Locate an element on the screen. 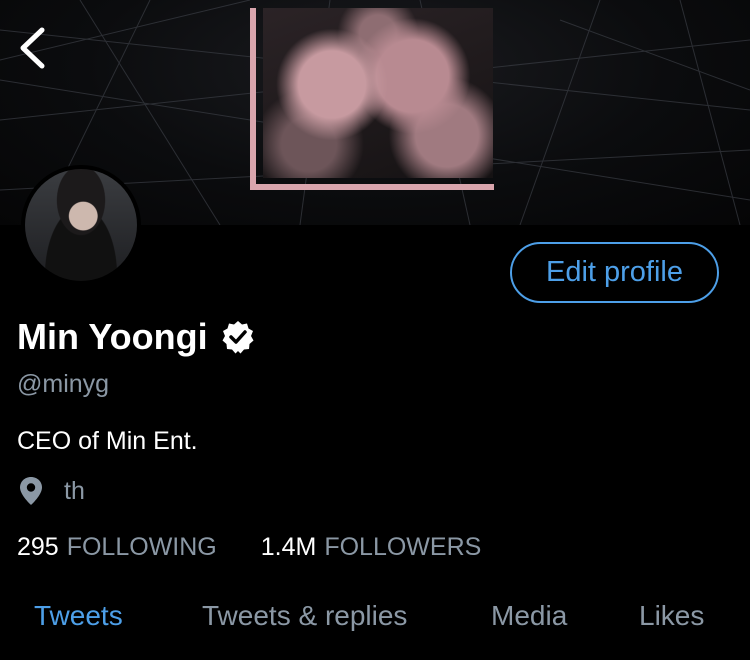 This screenshot has height=660, width=750. location-pin-icon is located at coordinates (31, 491).